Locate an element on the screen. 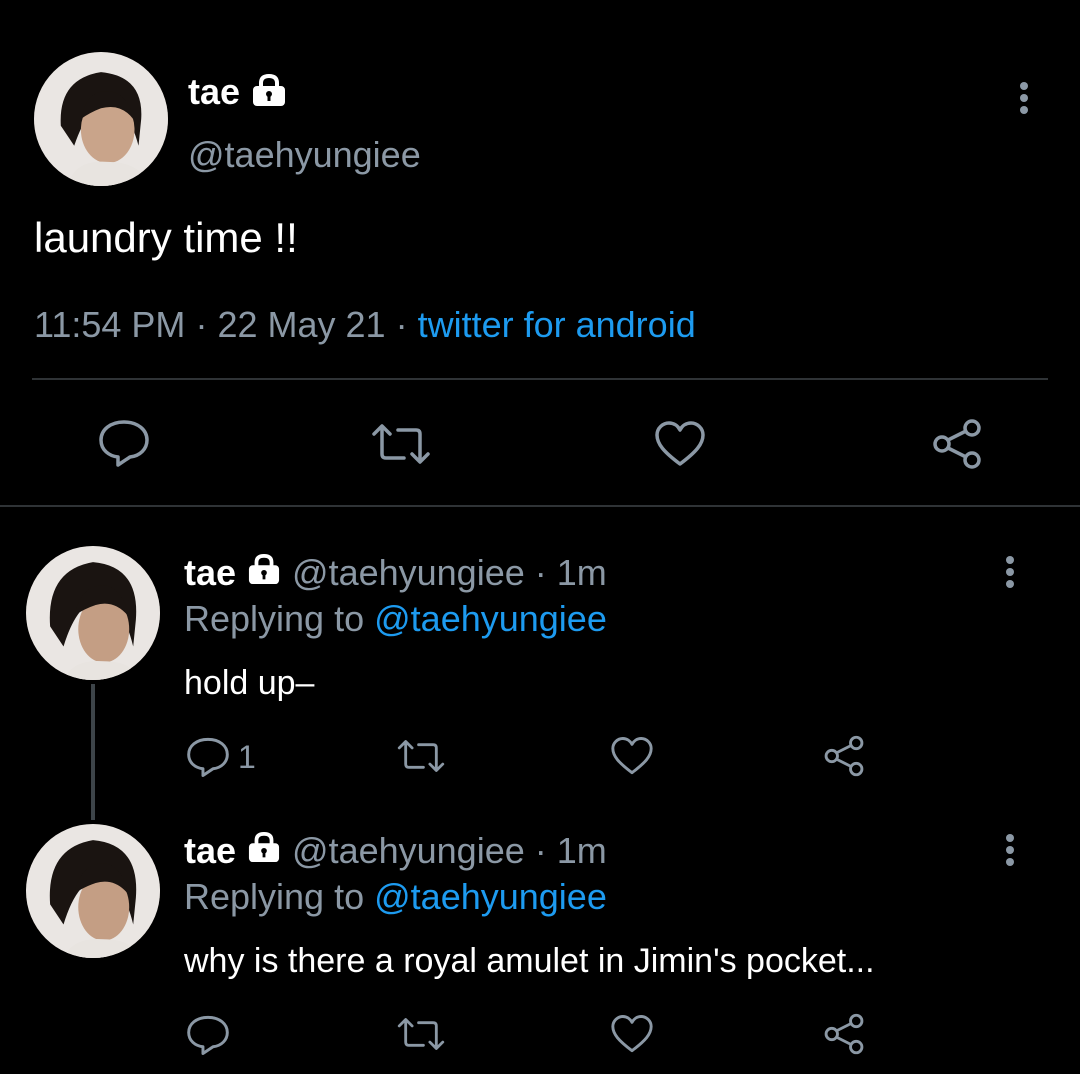 Image resolution: width=1080 pixels, height=1074 pixels. tweet-text: hold up– is located at coordinates (249, 683).